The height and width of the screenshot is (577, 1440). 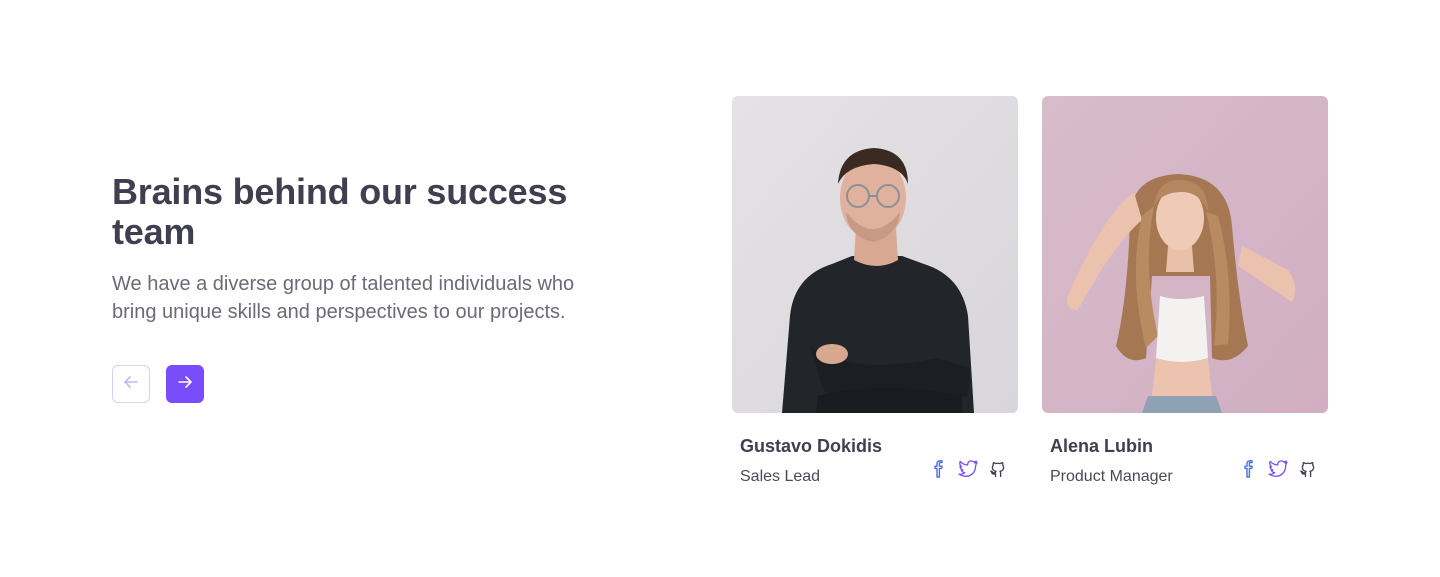 I want to click on carousel-controls, so click(x=158, y=384).